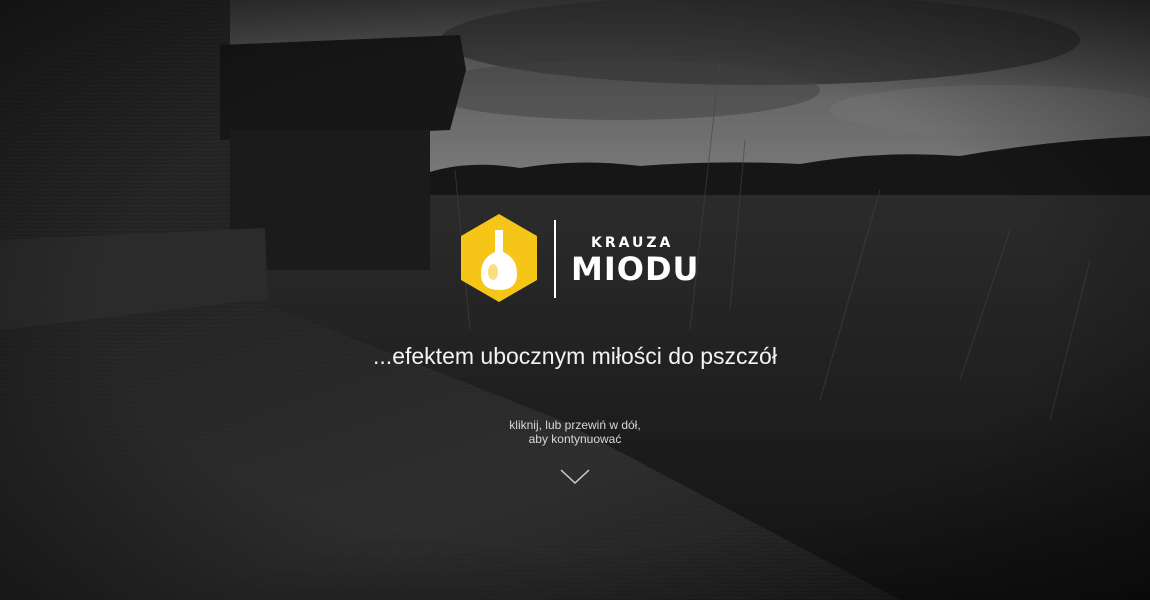  I want to click on tagline: ...efektem ubocznym miłości do pszczół, so click(575, 356).